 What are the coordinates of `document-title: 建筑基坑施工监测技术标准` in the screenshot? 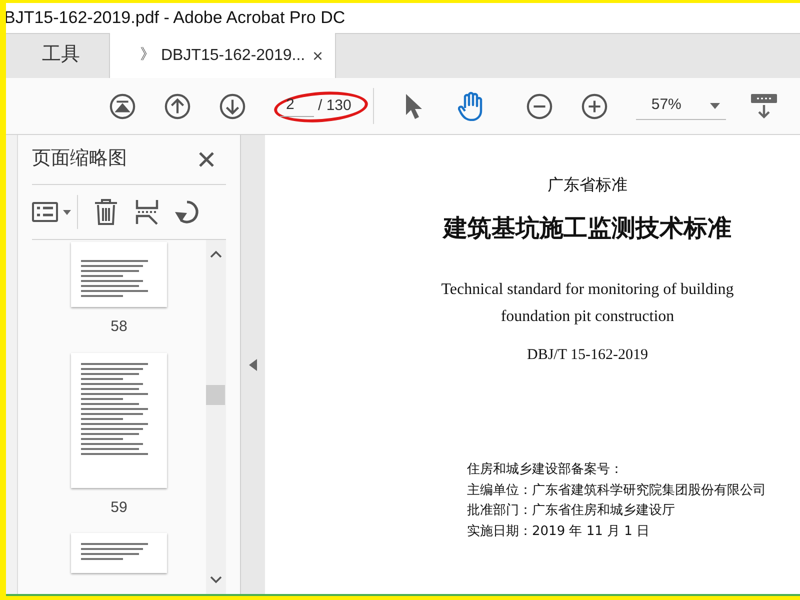 It's located at (588, 228).